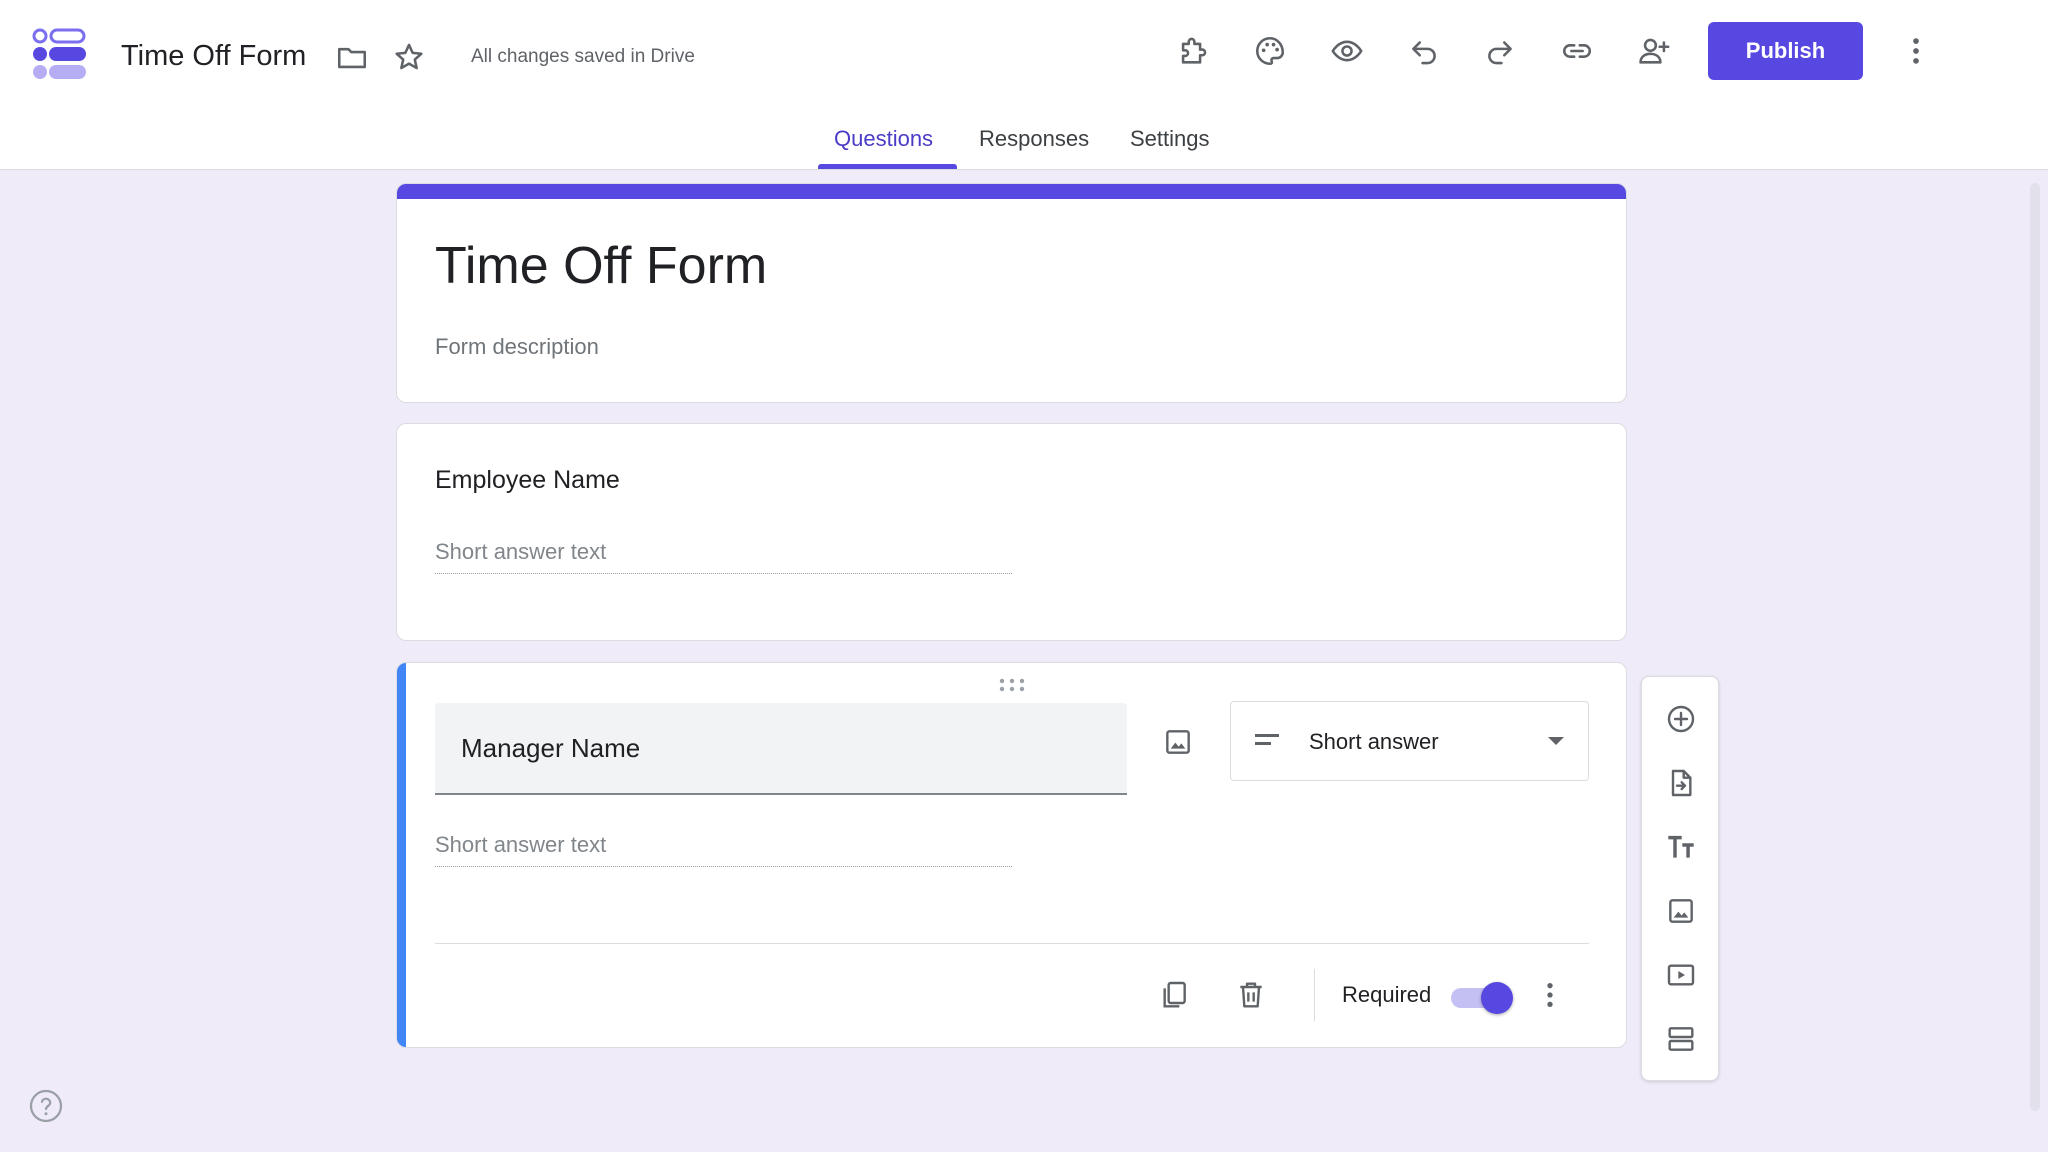 The image size is (2048, 1152). I want to click on page-scrollbar, so click(2035, 647).